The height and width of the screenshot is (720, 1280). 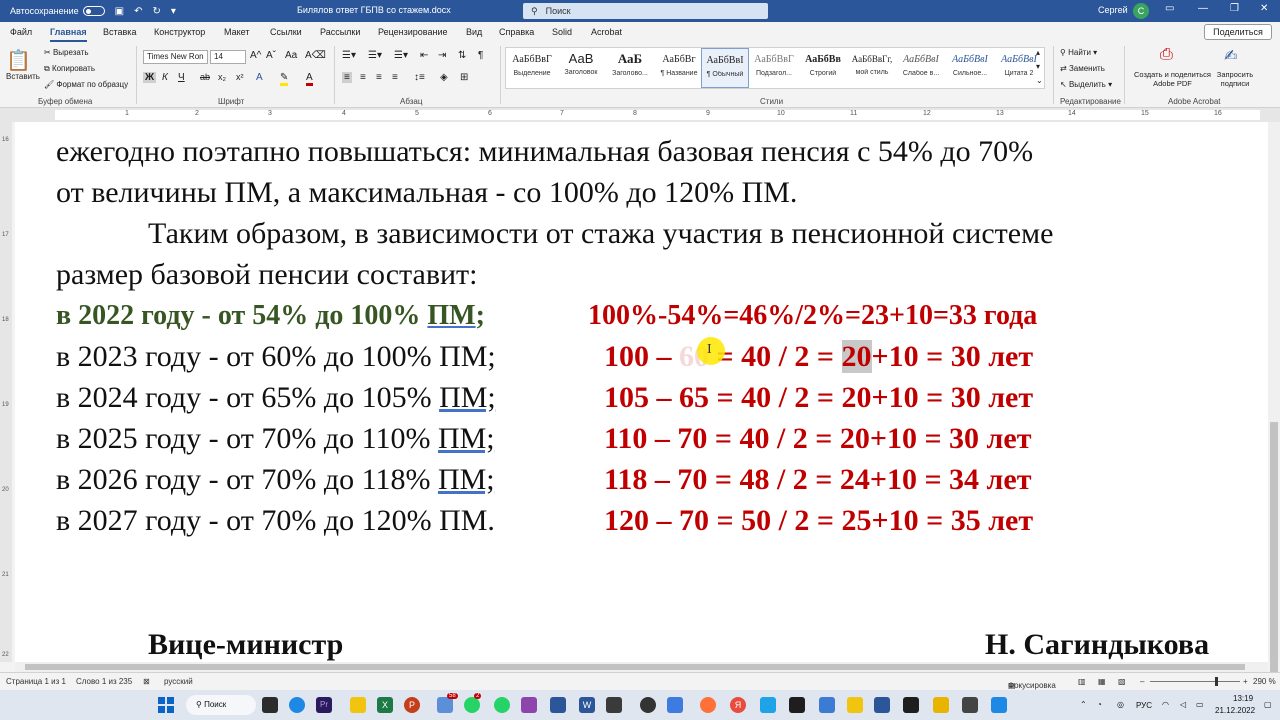 I want to click on tab-acrobat: Acrobat, so click(x=606, y=32).